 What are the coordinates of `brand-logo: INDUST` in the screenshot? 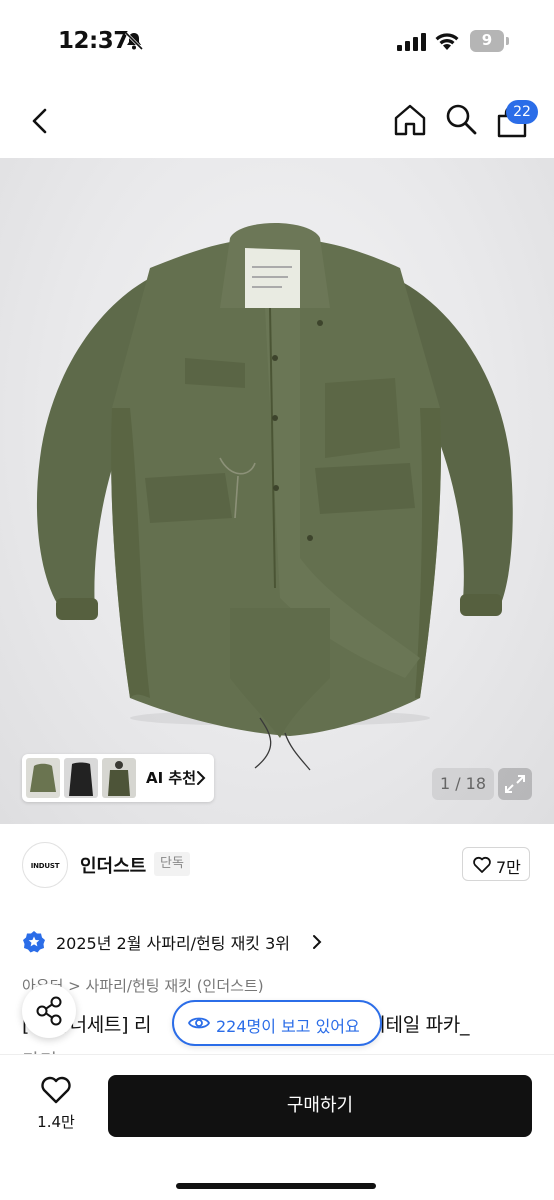 It's located at (45, 865).